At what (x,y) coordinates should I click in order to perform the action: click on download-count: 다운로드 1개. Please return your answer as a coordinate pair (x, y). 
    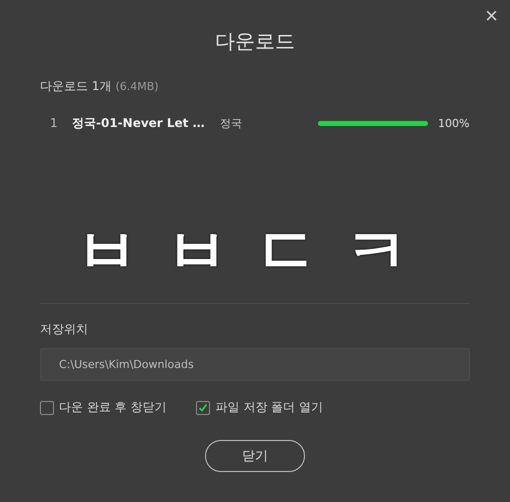
    Looking at the image, I should click on (76, 86).